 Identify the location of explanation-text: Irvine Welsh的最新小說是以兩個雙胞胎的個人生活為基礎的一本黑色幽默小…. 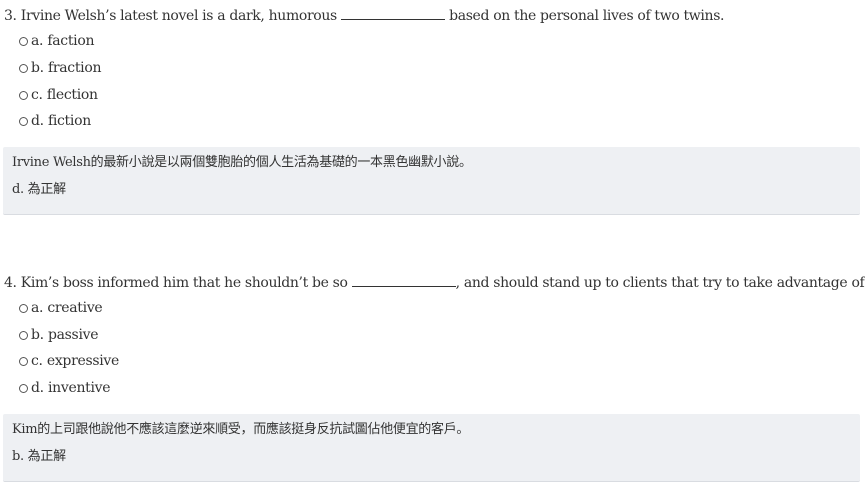
(242, 162).